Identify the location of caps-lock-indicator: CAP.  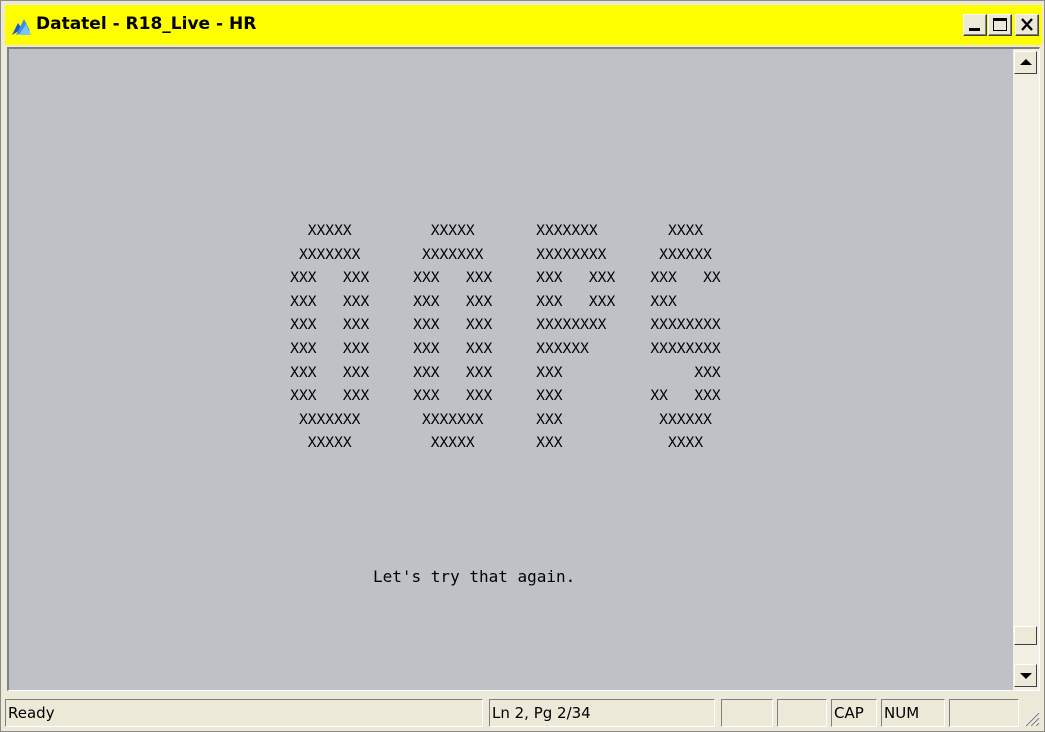
(854, 713).